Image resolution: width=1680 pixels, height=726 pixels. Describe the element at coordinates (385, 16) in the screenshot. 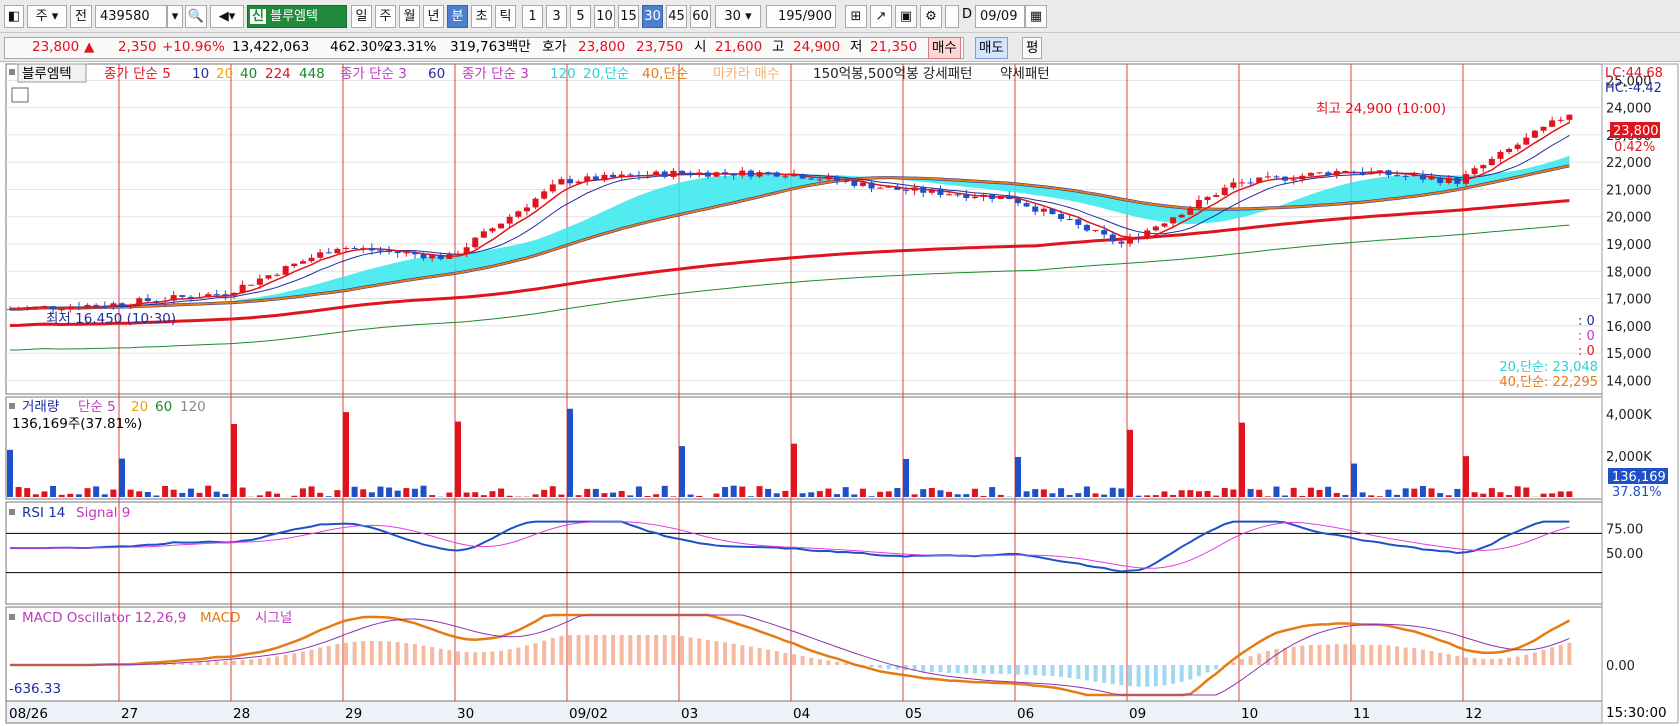

I see `period-week: 주` at that location.